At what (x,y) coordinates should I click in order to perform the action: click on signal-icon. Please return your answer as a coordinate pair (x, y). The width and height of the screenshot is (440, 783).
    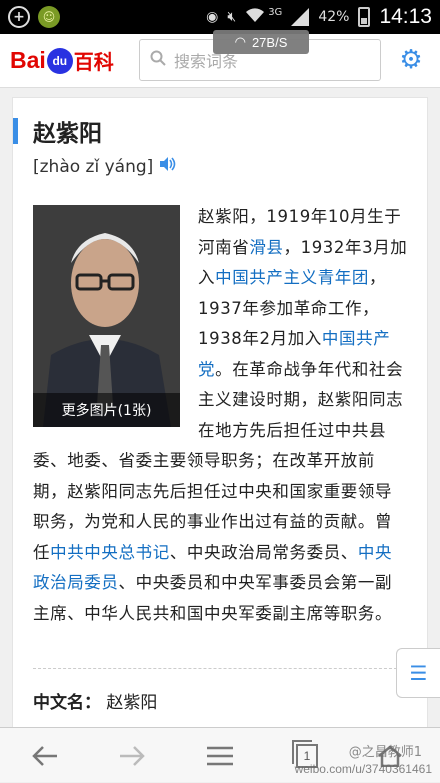
    Looking at the image, I should click on (300, 17).